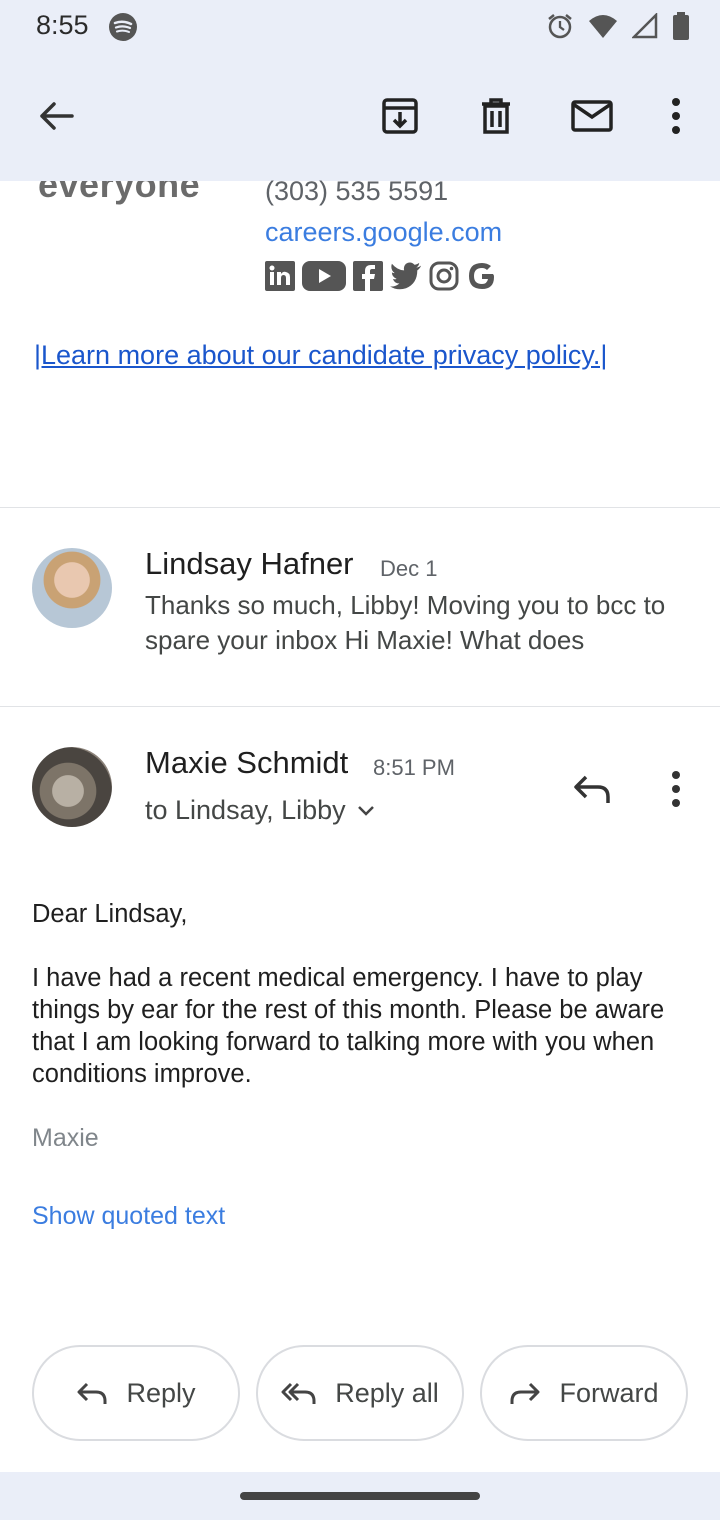 Image resolution: width=720 pixels, height=1520 pixels. I want to click on sender-name: Maxie Schmidt, so click(247, 762).